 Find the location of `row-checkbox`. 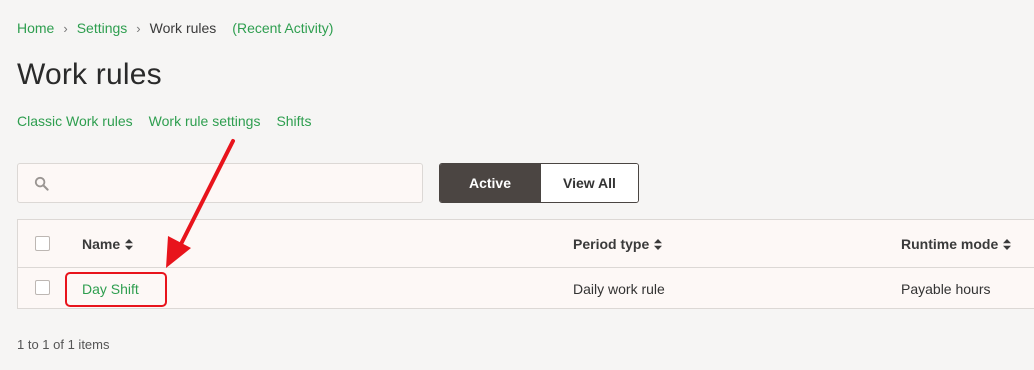

row-checkbox is located at coordinates (42, 287).